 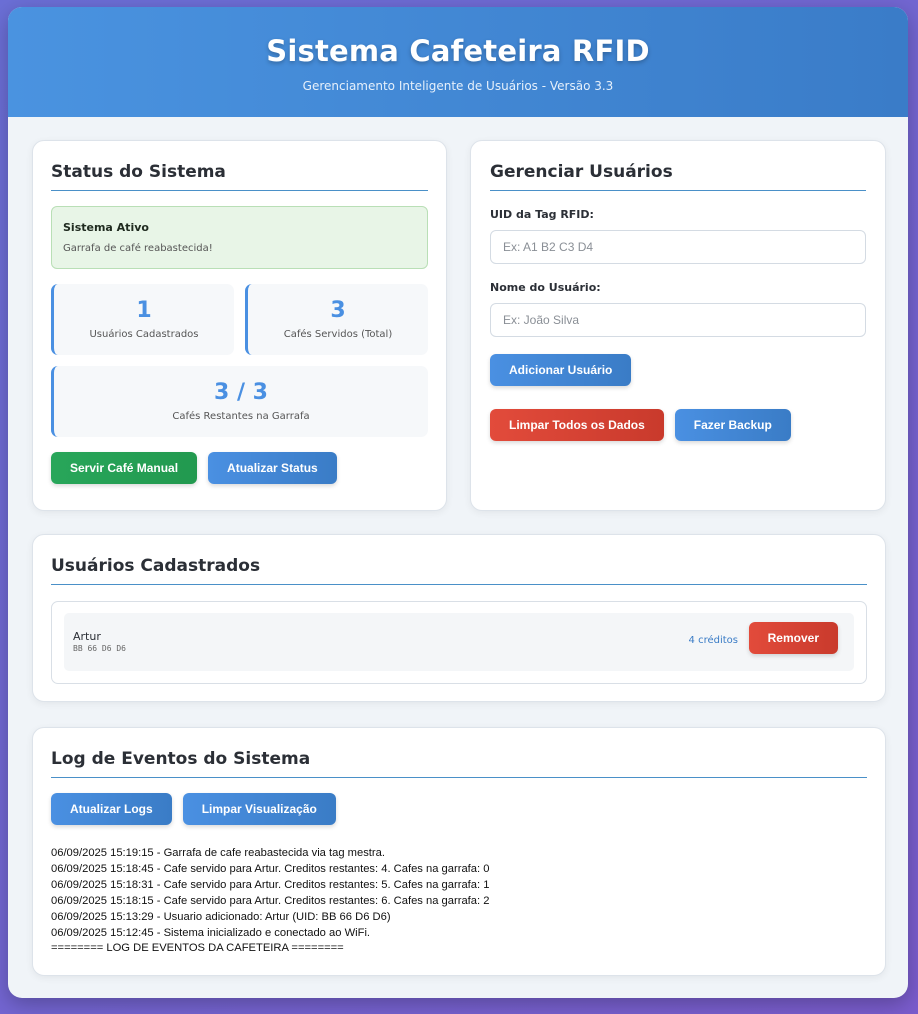 What do you see at coordinates (561, 370) in the screenshot?
I see `add-user-button: Adicionar Usuário` at bounding box center [561, 370].